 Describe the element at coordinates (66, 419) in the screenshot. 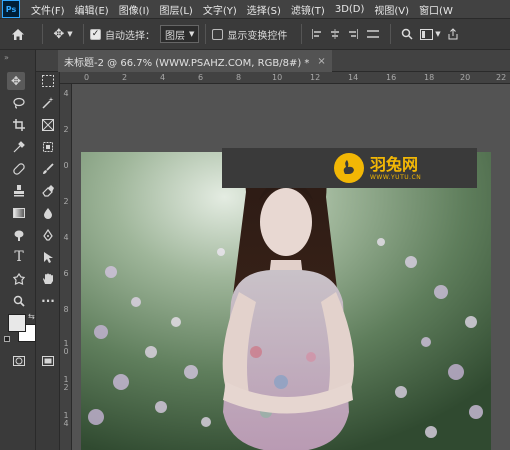

I see `ruler-tick: 1 4` at that location.